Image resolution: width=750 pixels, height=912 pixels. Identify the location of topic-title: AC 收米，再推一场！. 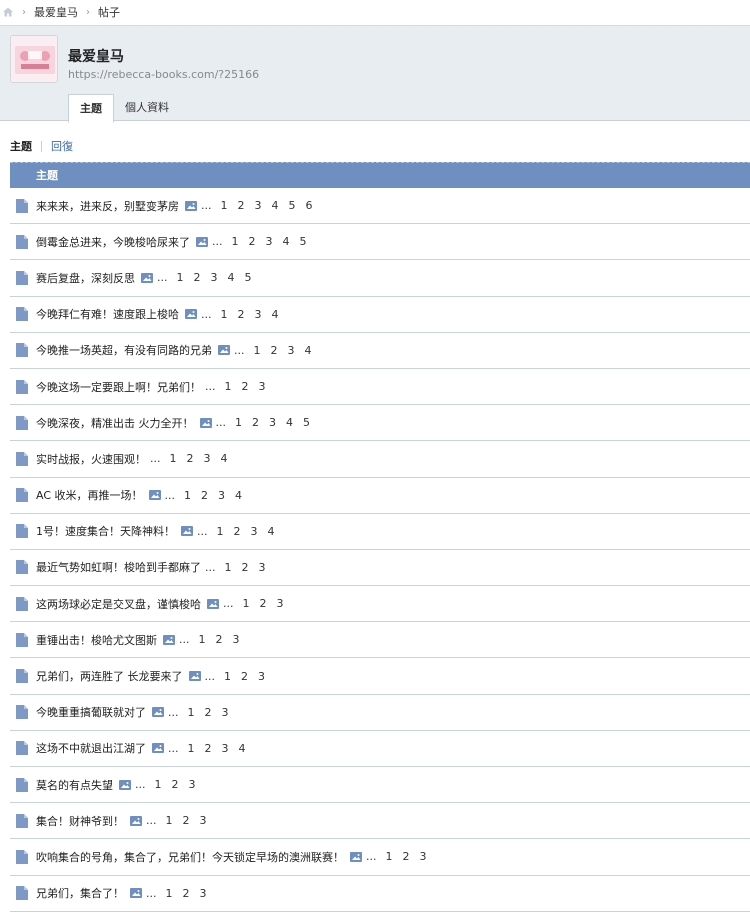
(89, 495).